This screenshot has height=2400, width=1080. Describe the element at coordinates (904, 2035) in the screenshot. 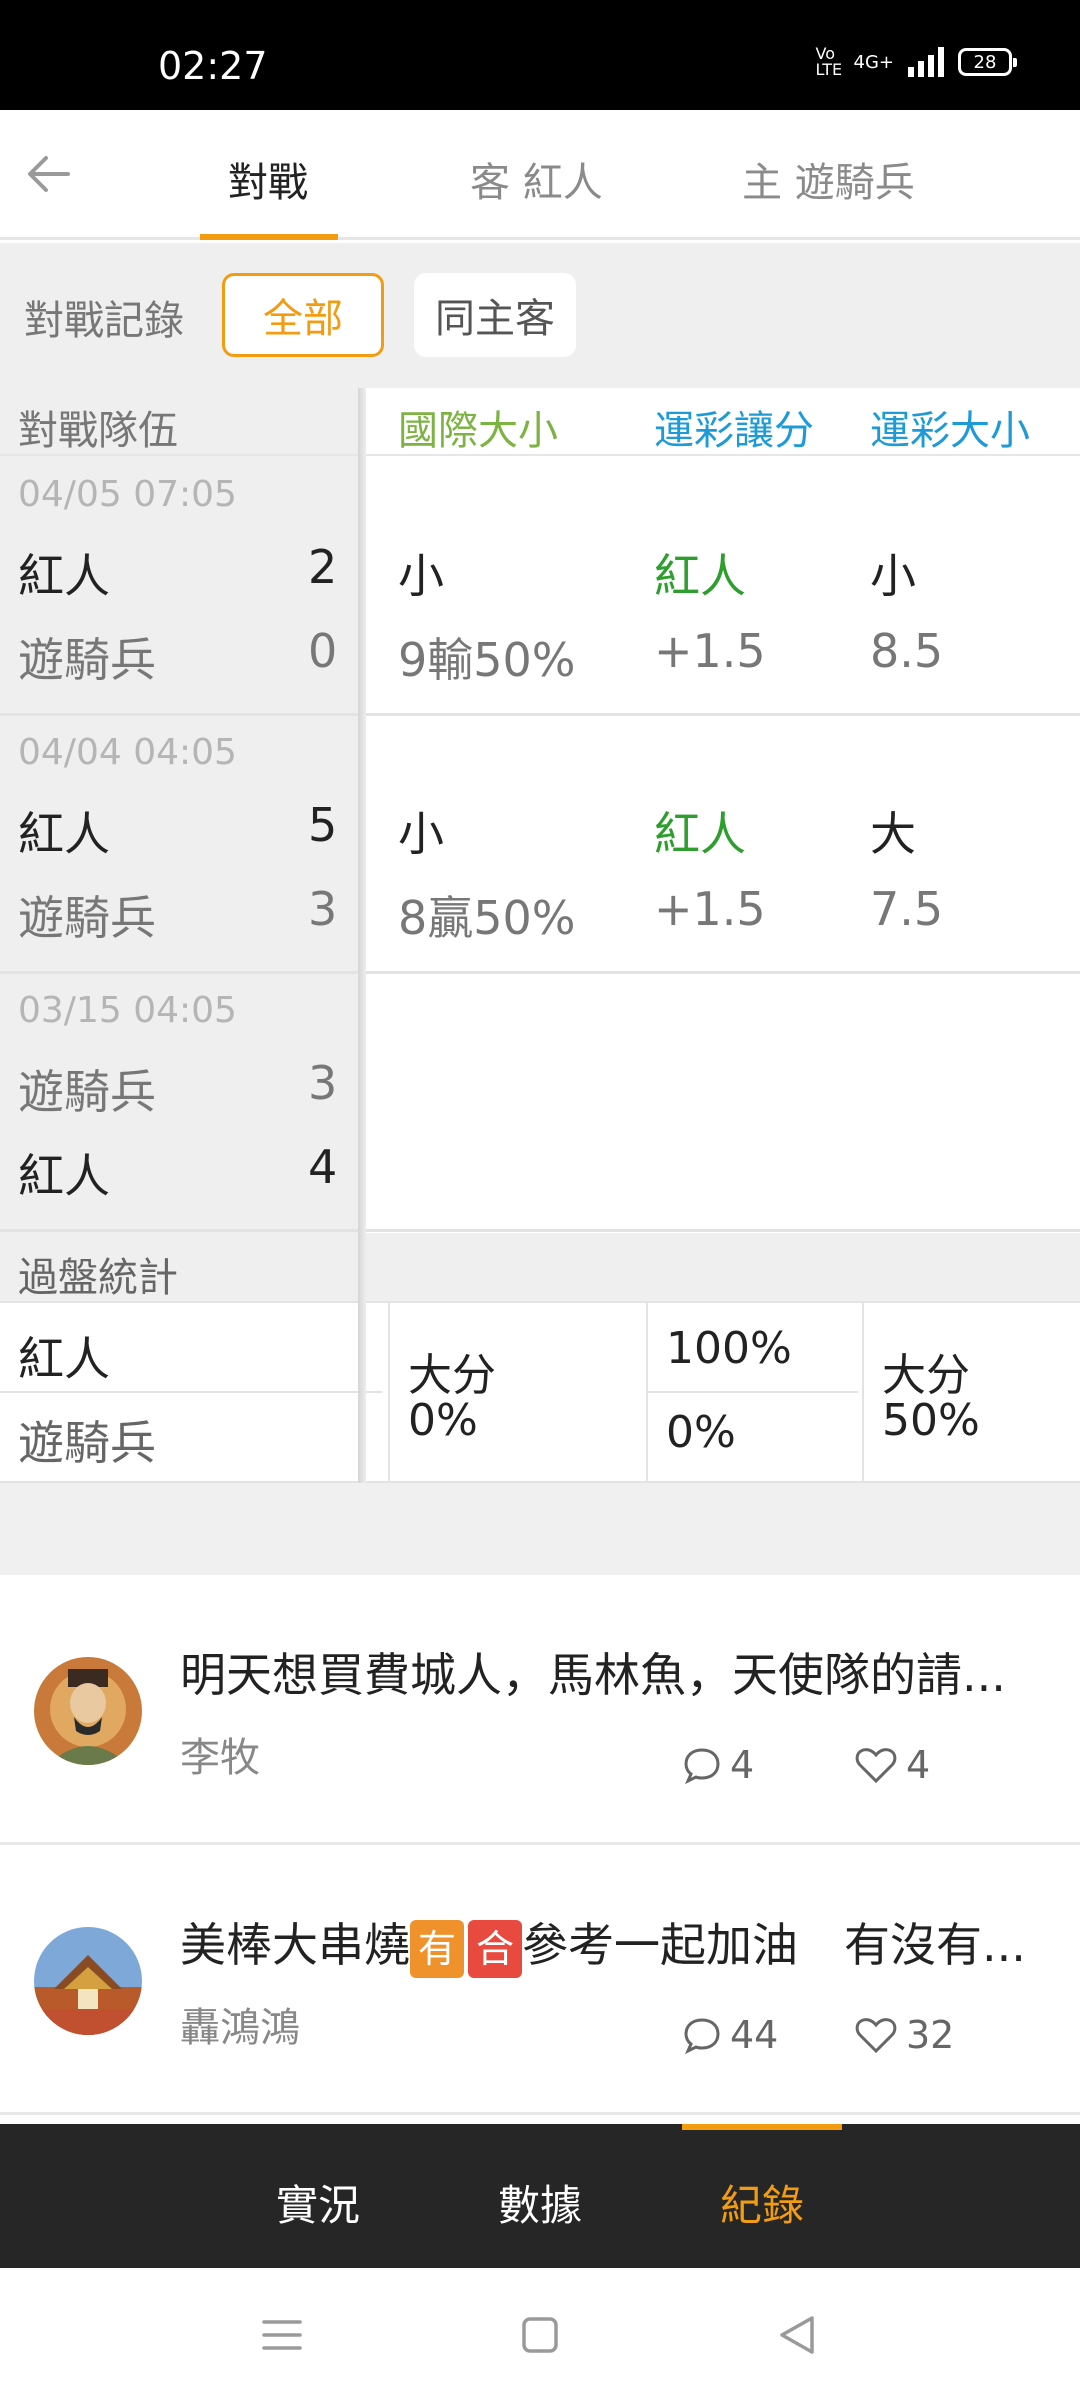

I see `like-count: 32` at that location.